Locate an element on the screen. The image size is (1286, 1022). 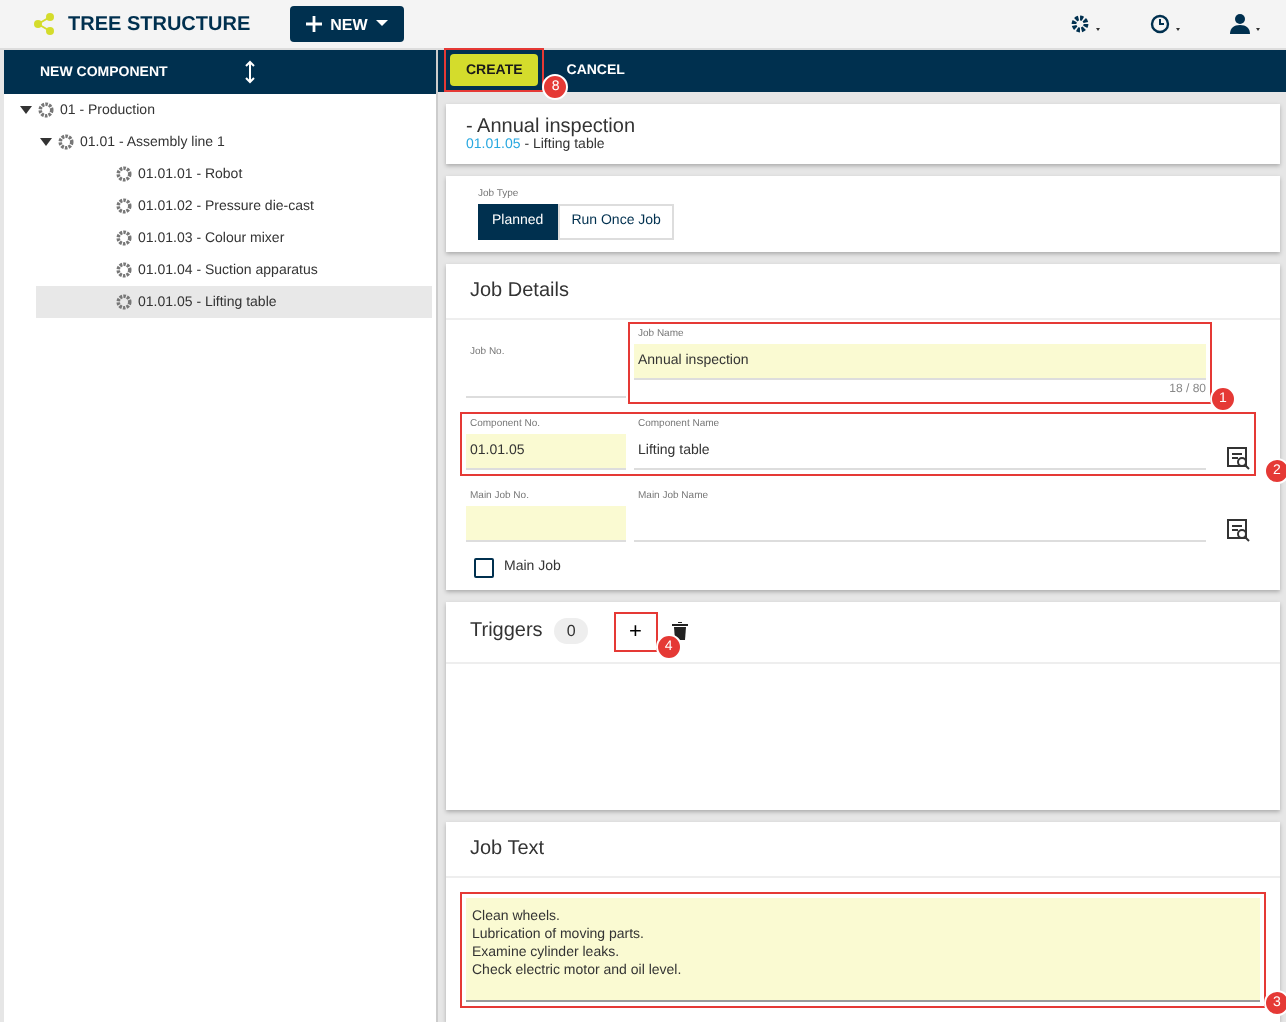
trash-icon is located at coordinates (679, 631).